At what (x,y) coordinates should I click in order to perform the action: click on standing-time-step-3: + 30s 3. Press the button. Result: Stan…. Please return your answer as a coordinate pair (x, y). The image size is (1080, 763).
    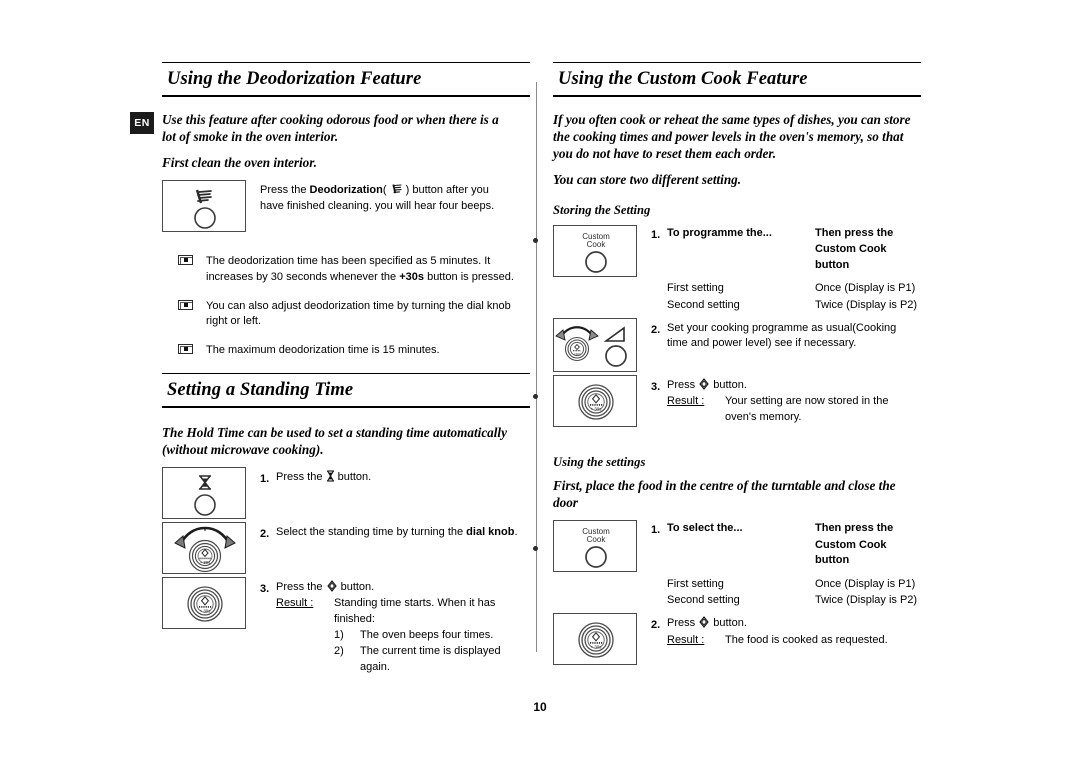
    Looking at the image, I should click on (346, 626).